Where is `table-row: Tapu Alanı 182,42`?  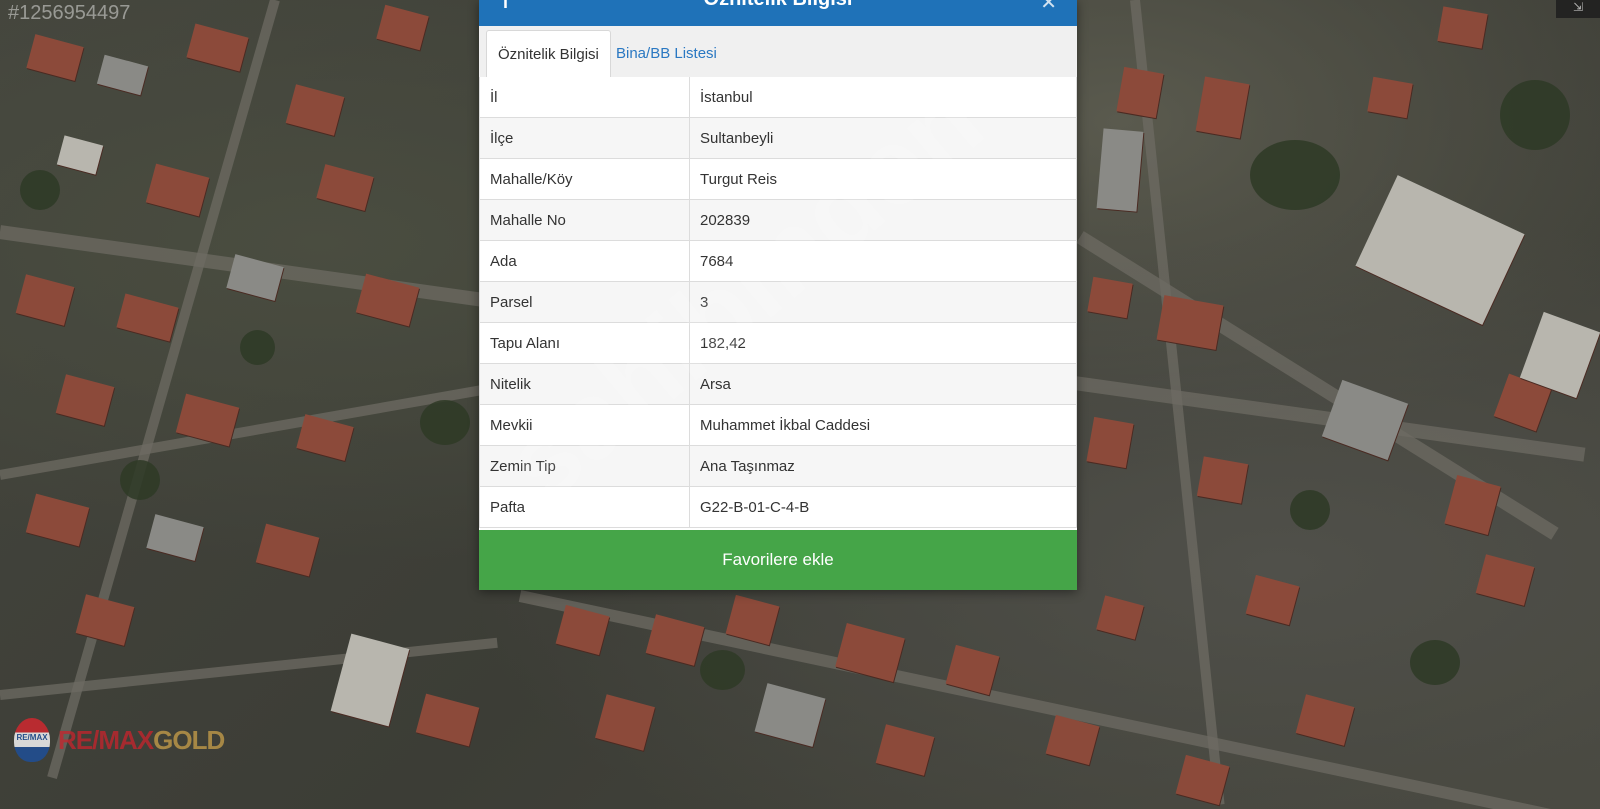
table-row: Tapu Alanı 182,42 is located at coordinates (778, 343).